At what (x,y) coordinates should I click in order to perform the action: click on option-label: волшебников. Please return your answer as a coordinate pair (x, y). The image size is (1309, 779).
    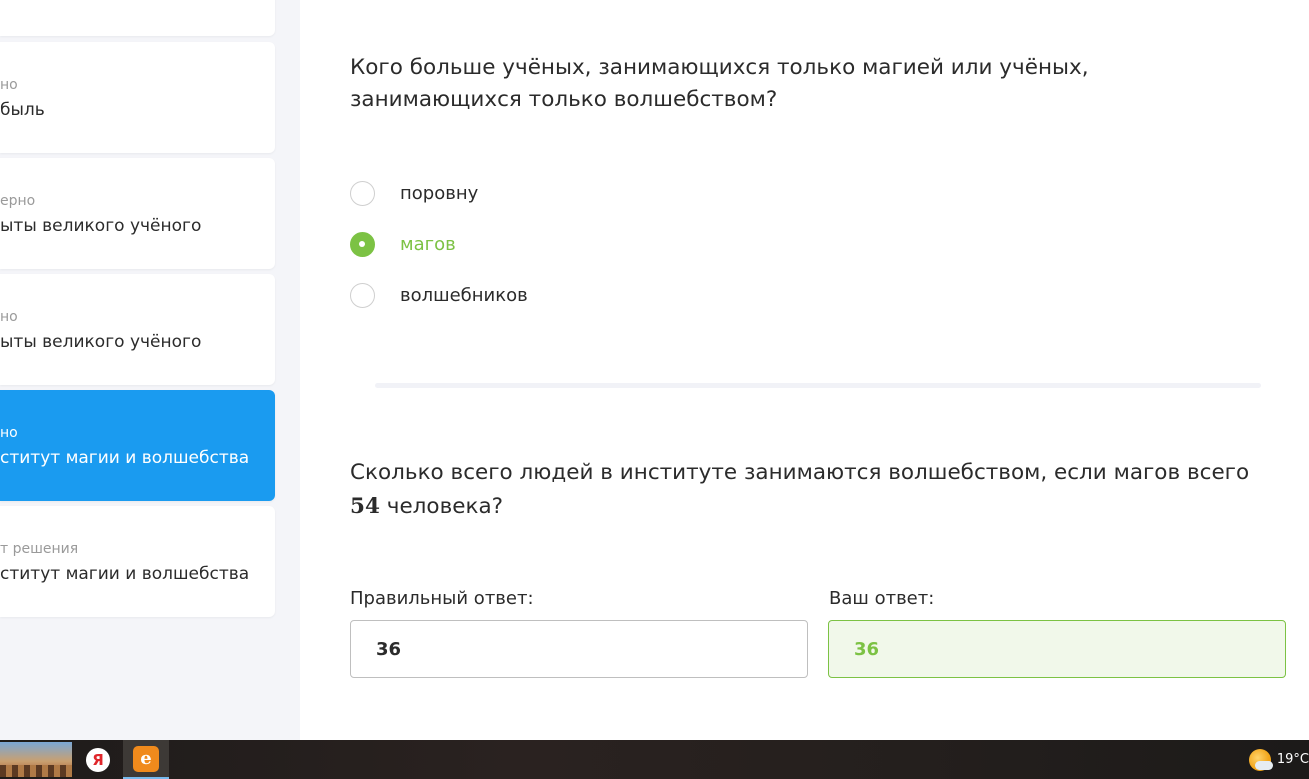
    Looking at the image, I should click on (464, 295).